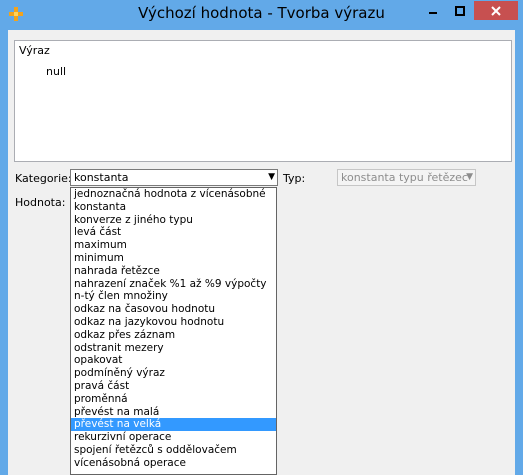  I want to click on list-item: převést na velká, so click(173, 425).